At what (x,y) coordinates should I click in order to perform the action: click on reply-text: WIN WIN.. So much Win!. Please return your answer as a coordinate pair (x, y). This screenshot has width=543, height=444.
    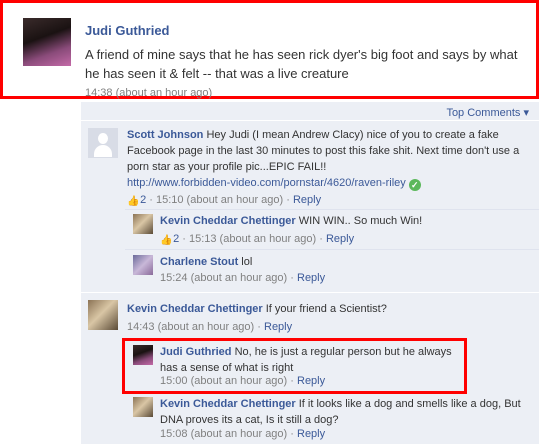
    Looking at the image, I should click on (360, 221).